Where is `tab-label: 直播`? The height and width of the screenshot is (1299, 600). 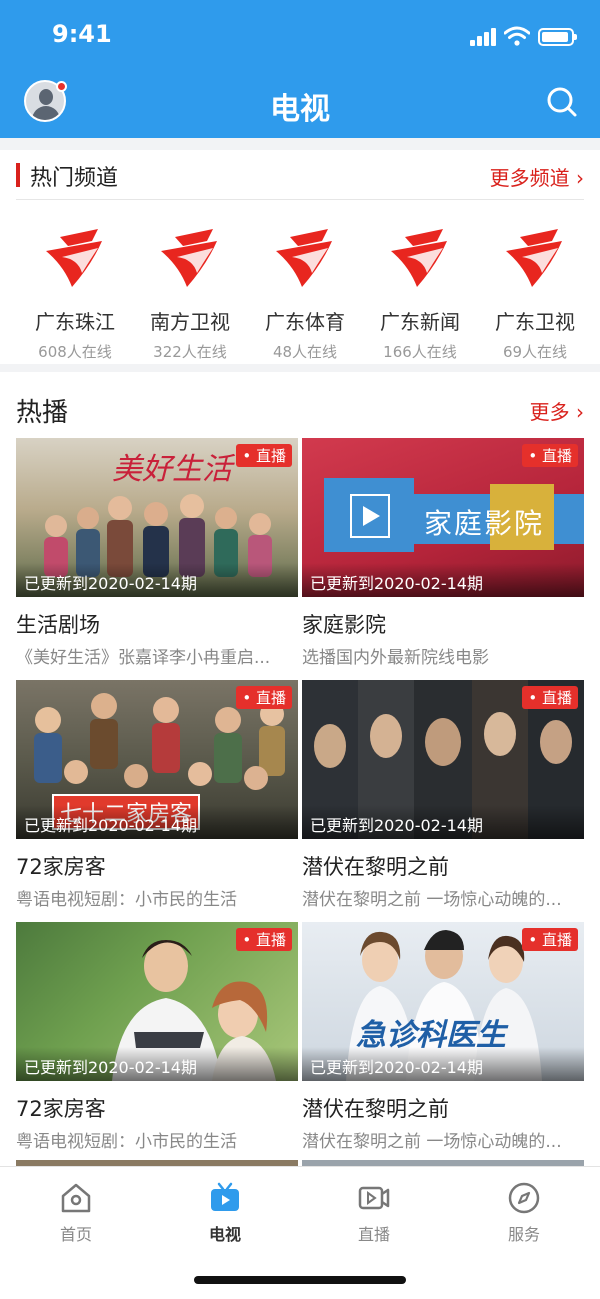 tab-label: 直播 is located at coordinates (373, 1234).